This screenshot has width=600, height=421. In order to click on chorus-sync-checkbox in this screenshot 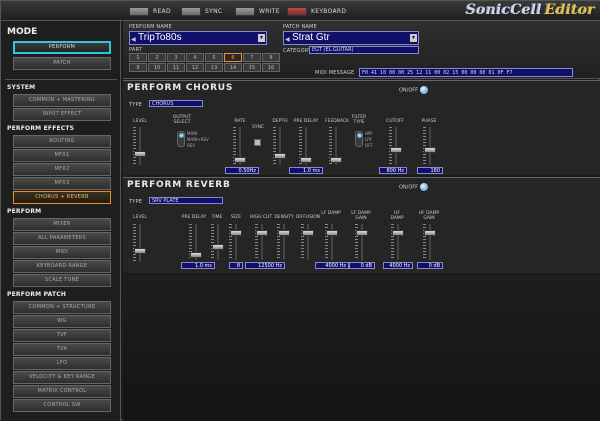, I will do `click(257, 142)`.